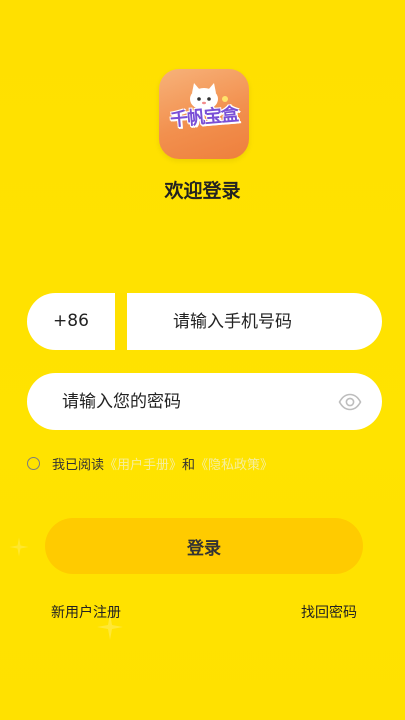 The width and height of the screenshot is (405, 720). I want to click on phone-input-row: +86, so click(204, 321).